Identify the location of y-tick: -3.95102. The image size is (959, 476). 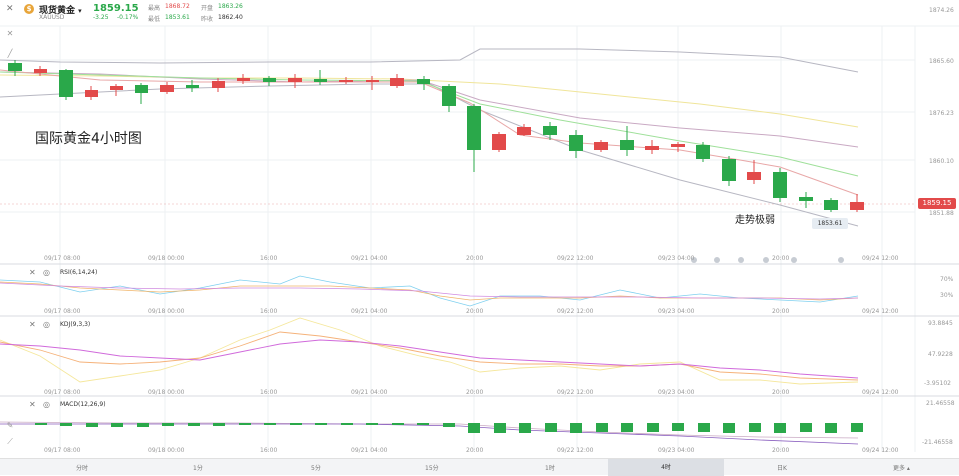
(937, 383).